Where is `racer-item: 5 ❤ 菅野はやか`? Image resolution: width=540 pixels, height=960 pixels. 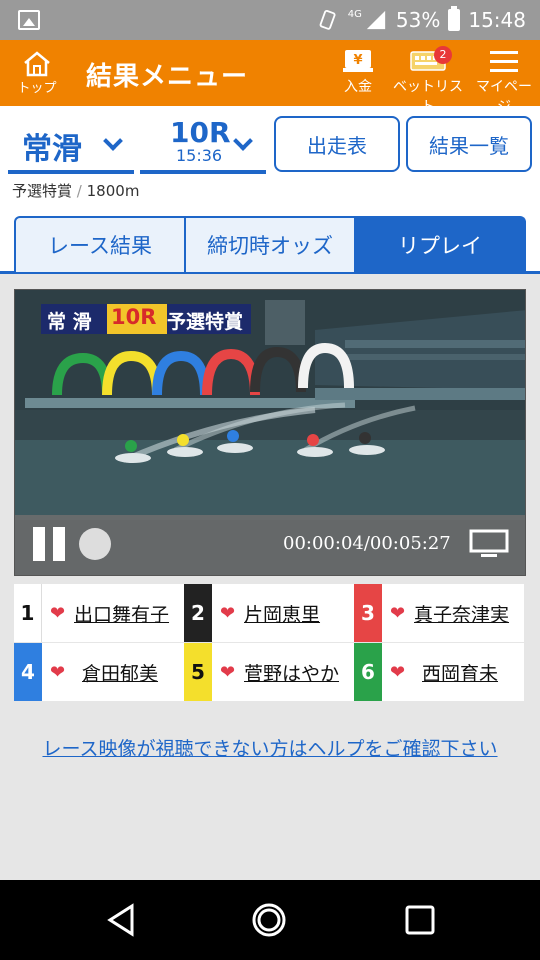
racer-item: 5 ❤ 菅野はやか is located at coordinates (269, 672).